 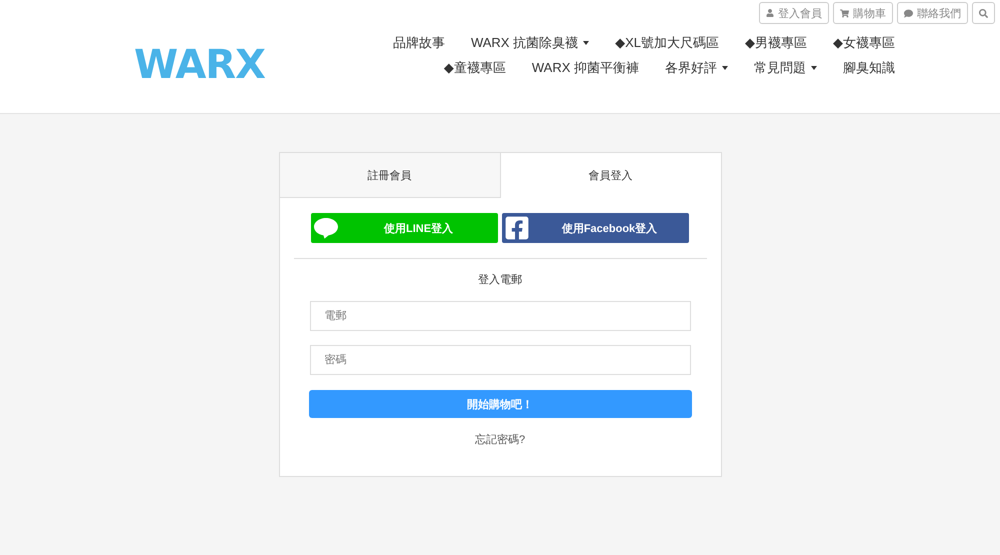 I want to click on cart-icon, so click(x=844, y=13).